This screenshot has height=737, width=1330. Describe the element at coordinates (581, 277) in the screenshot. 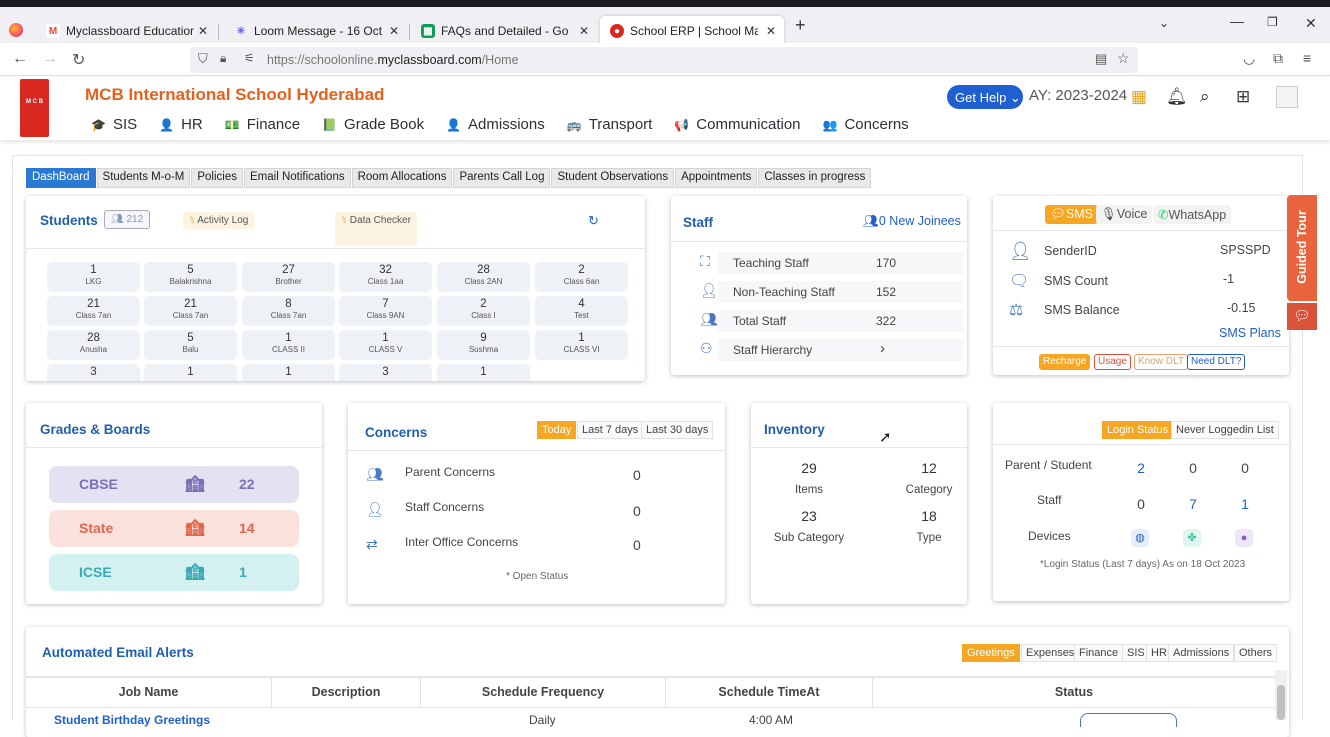

I see `student-class-cell: 2 Class 6an` at that location.